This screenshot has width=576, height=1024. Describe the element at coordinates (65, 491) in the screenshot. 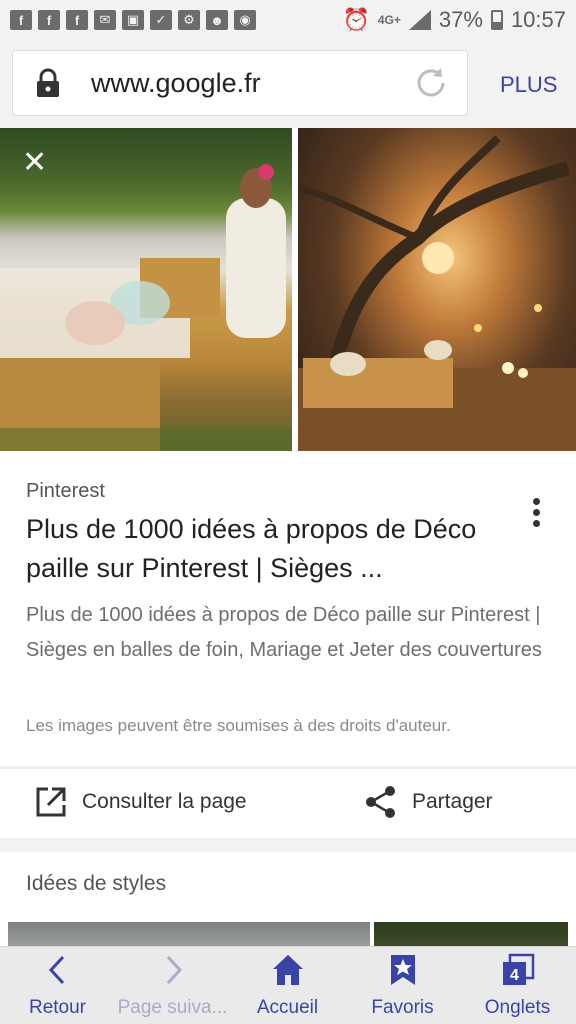

I see `result-source: Pinterest` at that location.